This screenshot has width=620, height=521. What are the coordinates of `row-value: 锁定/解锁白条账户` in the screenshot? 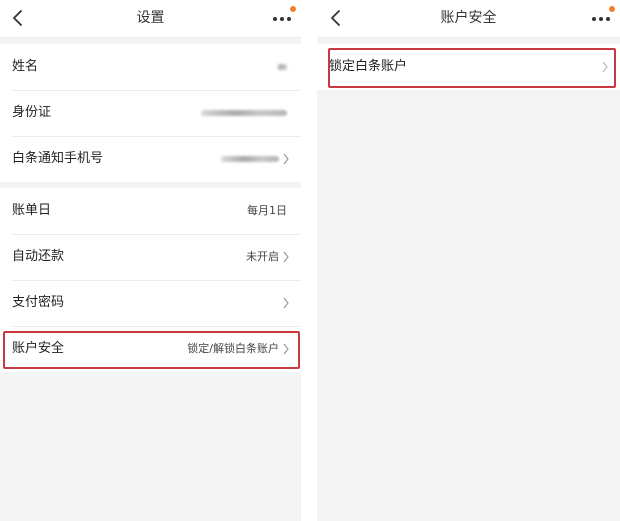 It's located at (233, 348).